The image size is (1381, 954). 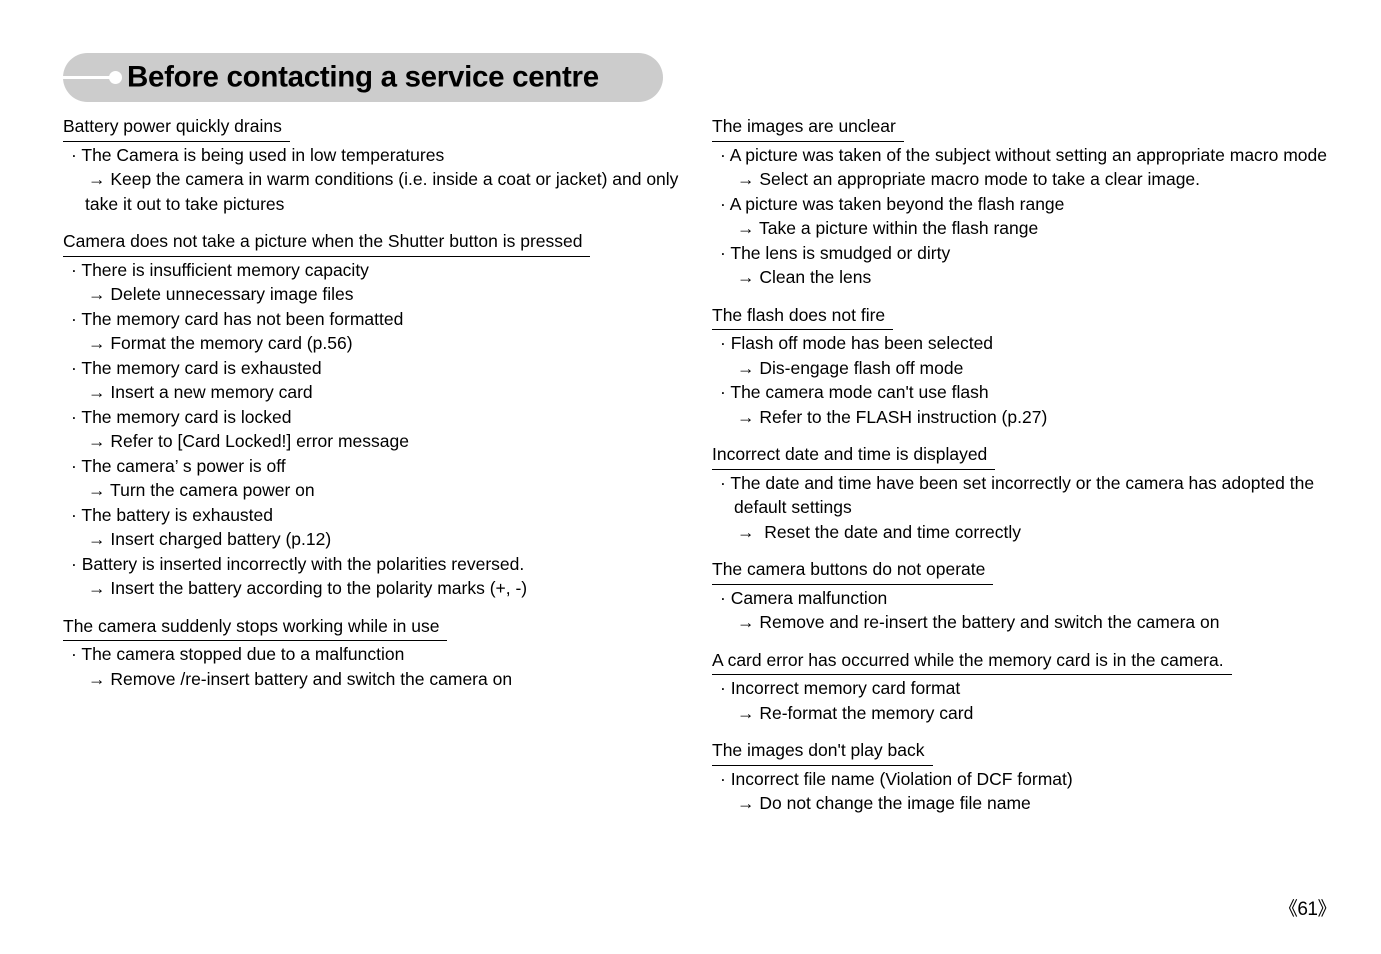 I want to click on section-heading: The images don't play back, so click(x=822, y=752).